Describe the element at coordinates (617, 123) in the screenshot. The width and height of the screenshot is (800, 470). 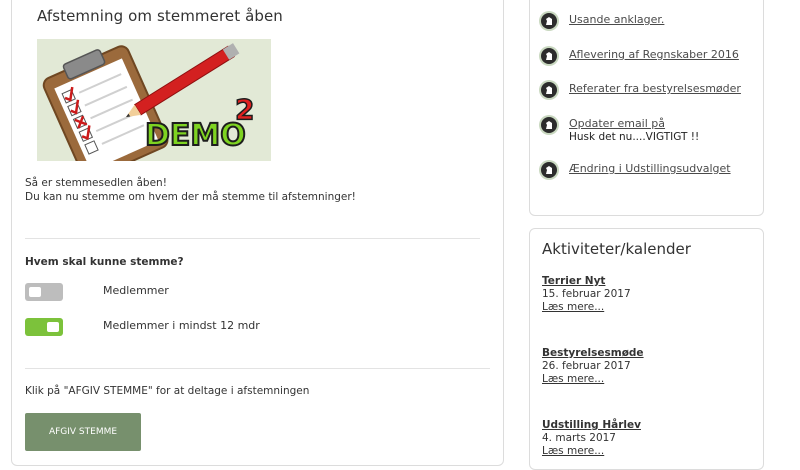
I see `news-link: Opdater email på` at that location.